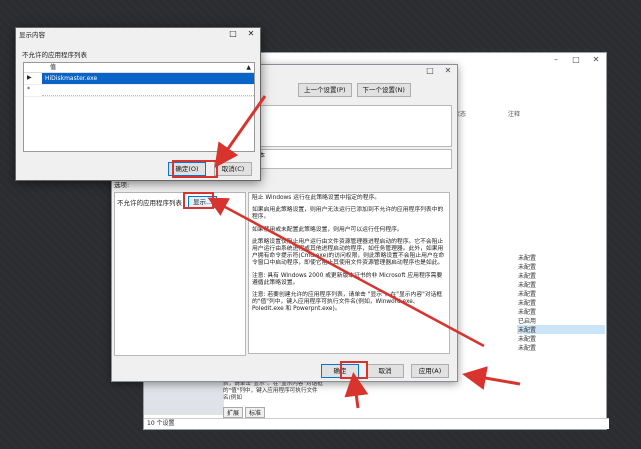  What do you see at coordinates (491, 378) in the screenshot?
I see `arrow-to-apply` at bounding box center [491, 378].